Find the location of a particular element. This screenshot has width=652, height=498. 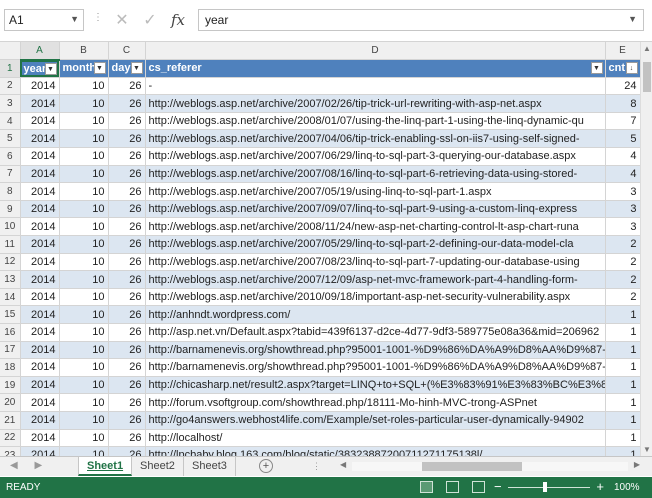

header-cell-cs-referer: cs_referer ▼ is located at coordinates (375, 68).